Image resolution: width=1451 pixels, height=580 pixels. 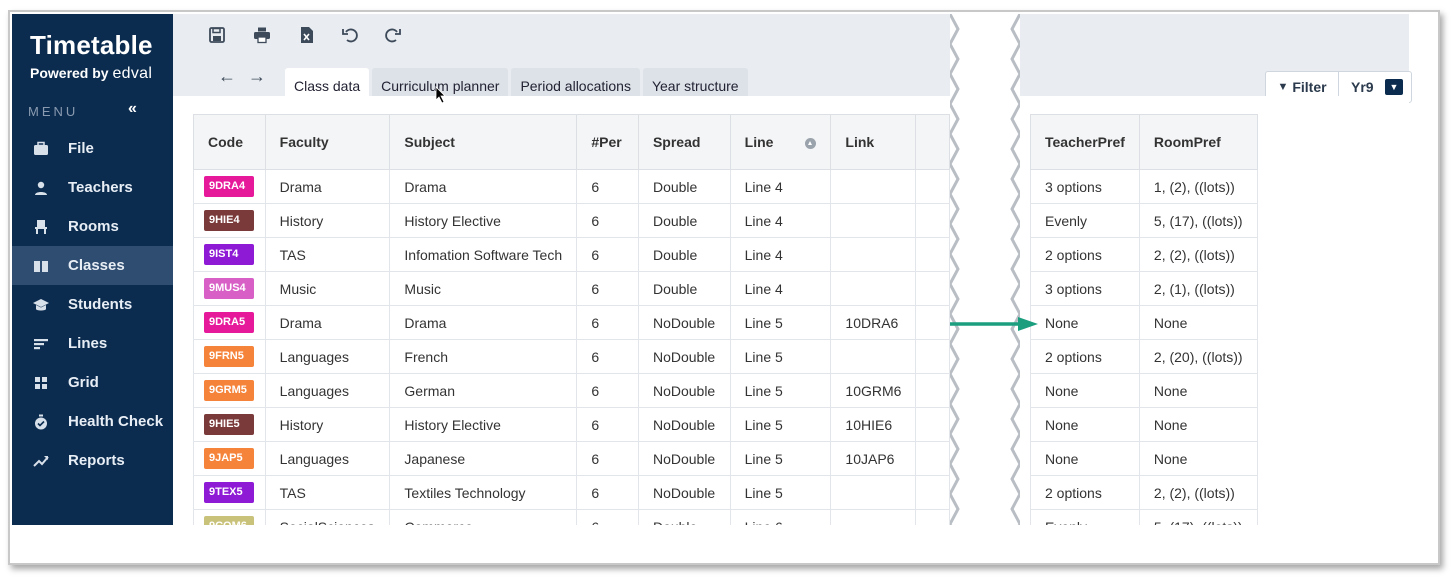 What do you see at coordinates (41, 227) in the screenshot?
I see `chair-icon` at bounding box center [41, 227].